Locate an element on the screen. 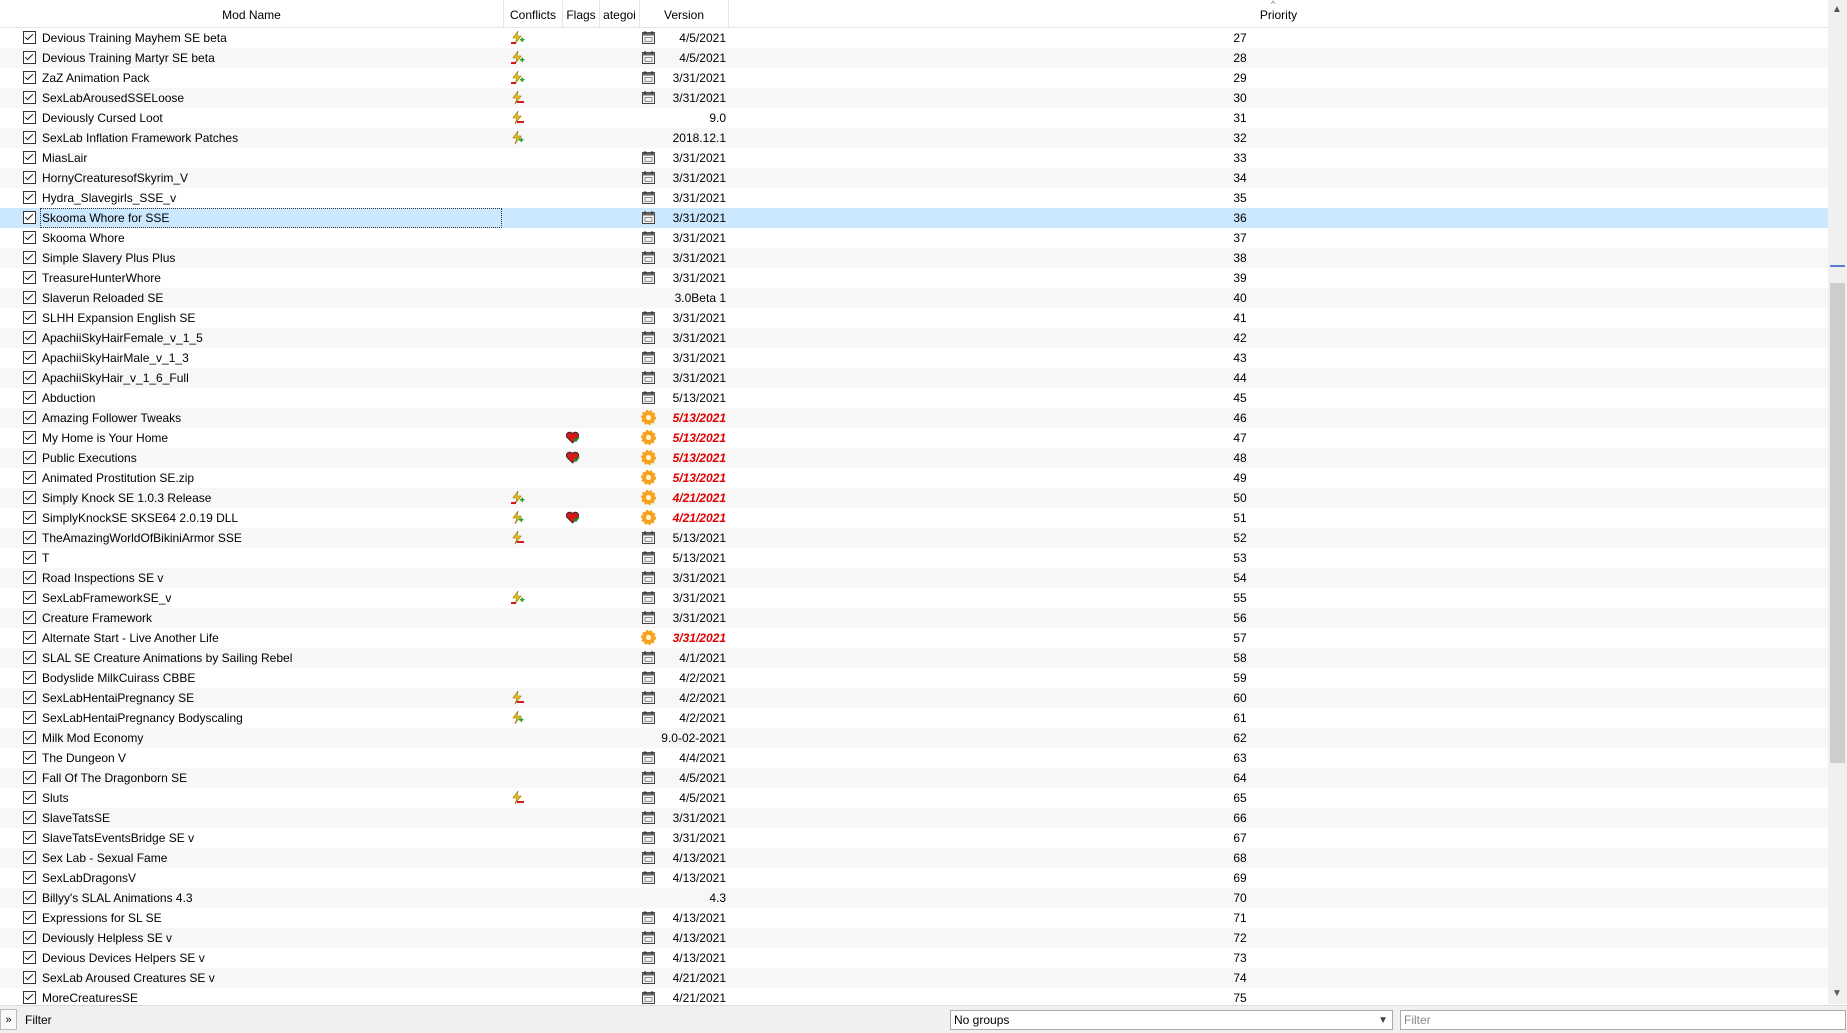  expand-button: » is located at coordinates (8, 1019).